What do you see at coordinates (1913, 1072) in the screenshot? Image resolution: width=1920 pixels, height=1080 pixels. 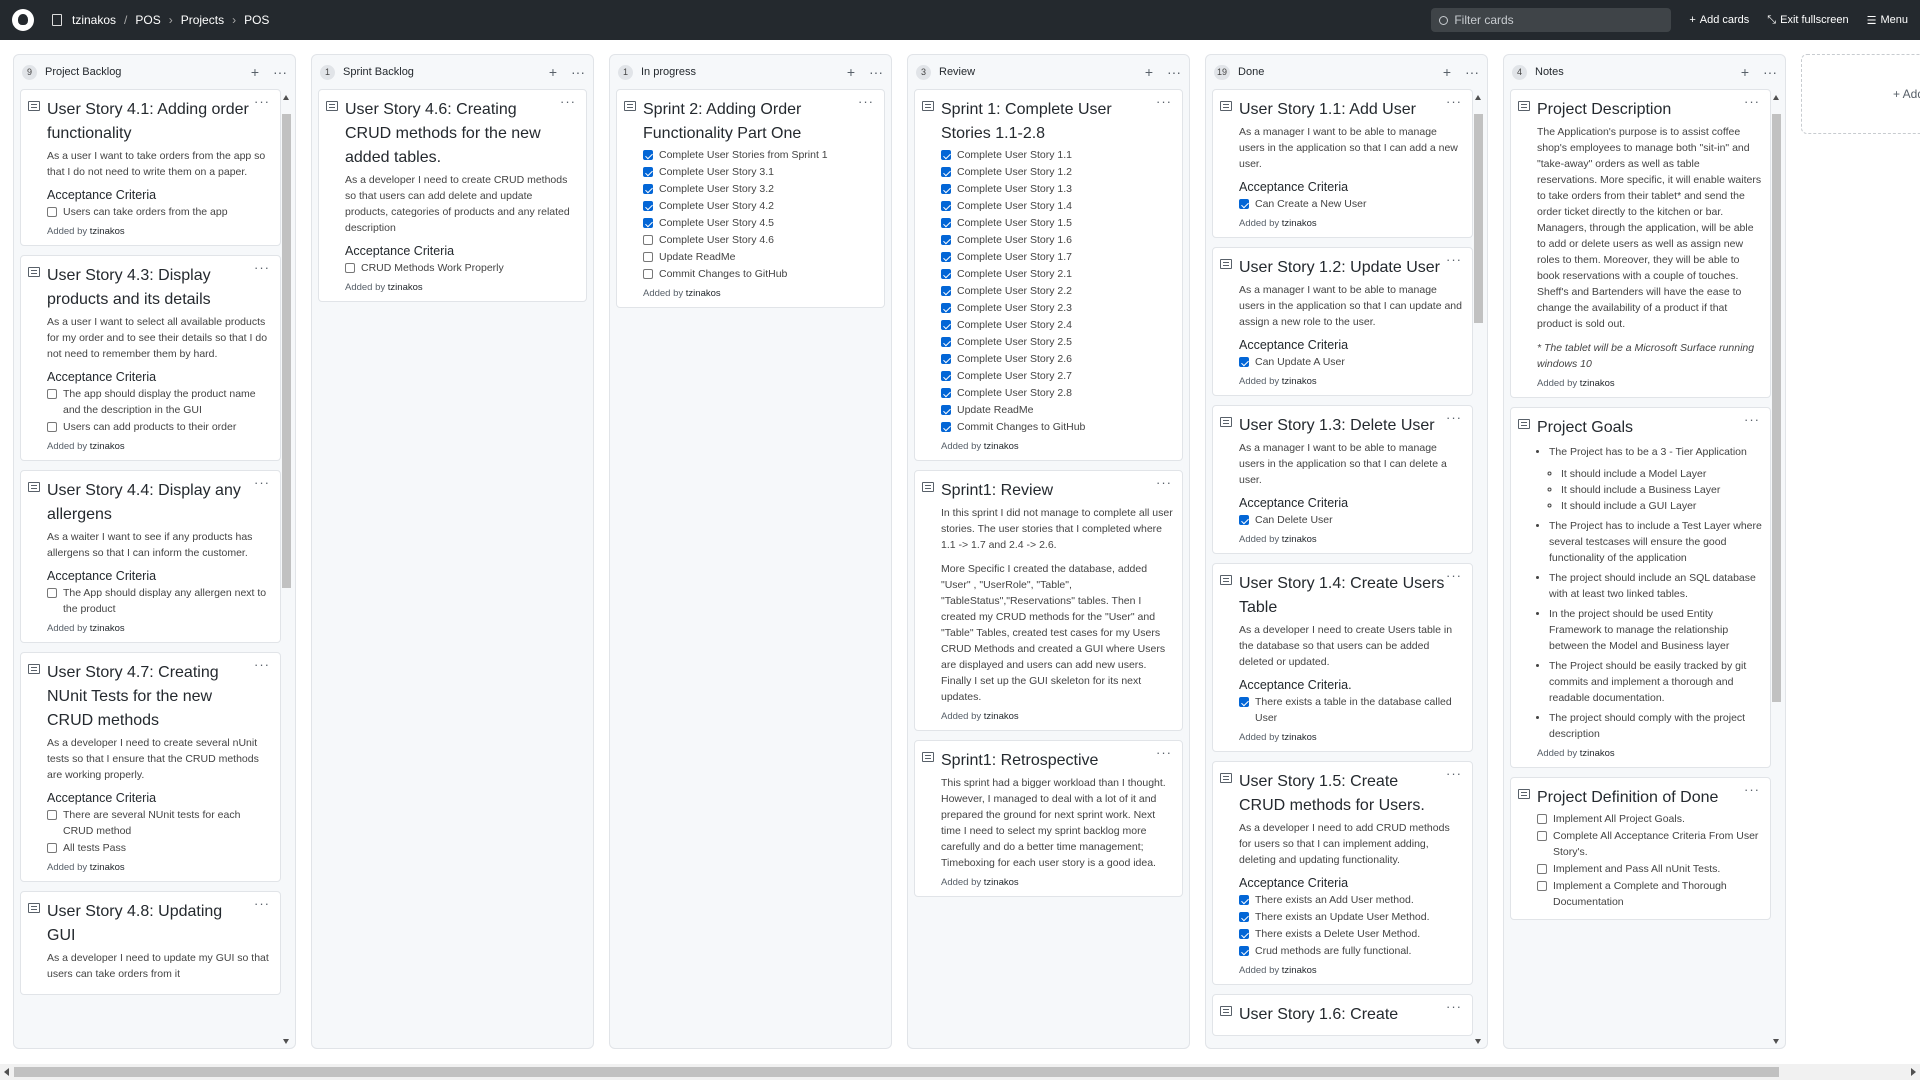 I see `scroll-right-icon` at bounding box center [1913, 1072].